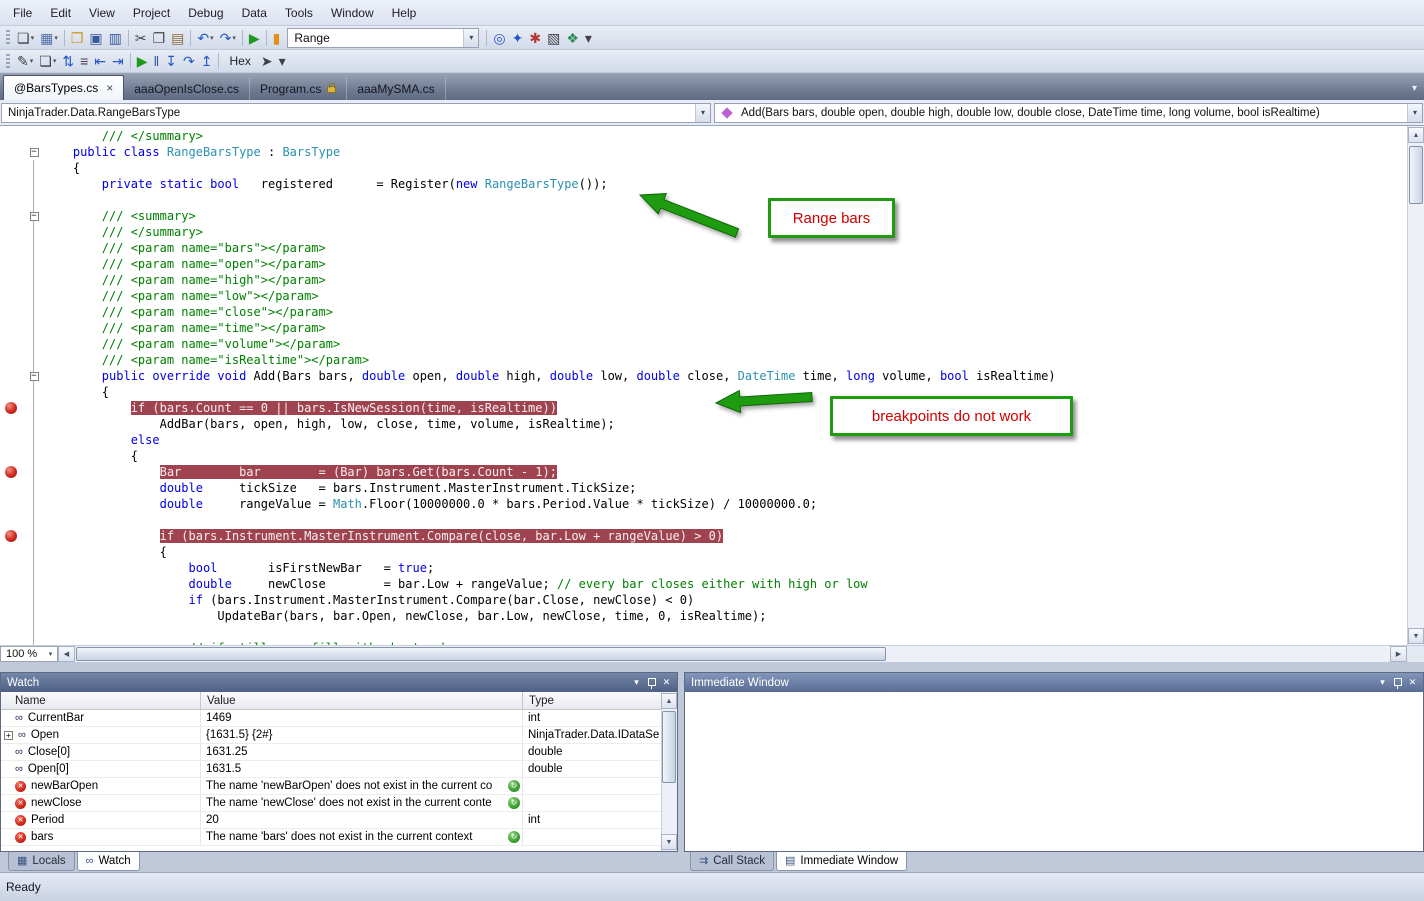 The image size is (1424, 901). What do you see at coordinates (115, 37) in the screenshot?
I see `save-all-icon: ▥` at bounding box center [115, 37].